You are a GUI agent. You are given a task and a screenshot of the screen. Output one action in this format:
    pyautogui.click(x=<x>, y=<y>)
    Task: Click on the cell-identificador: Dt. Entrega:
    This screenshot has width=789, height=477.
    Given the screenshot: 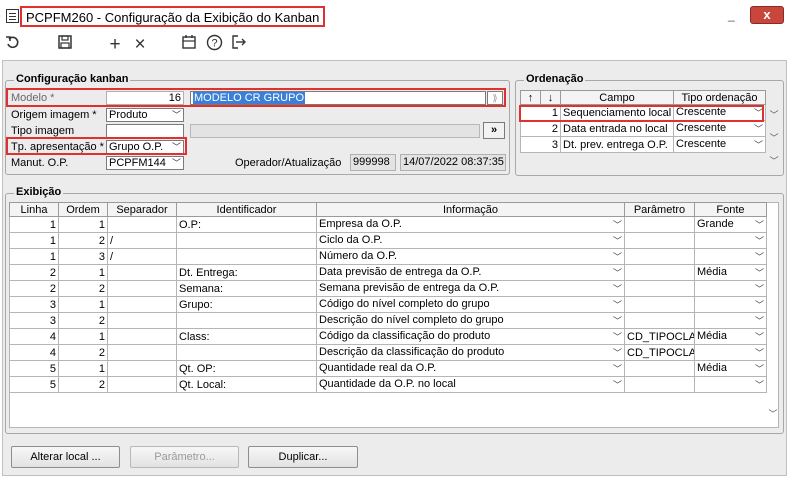 What is the action you would take?
    pyautogui.click(x=246, y=272)
    